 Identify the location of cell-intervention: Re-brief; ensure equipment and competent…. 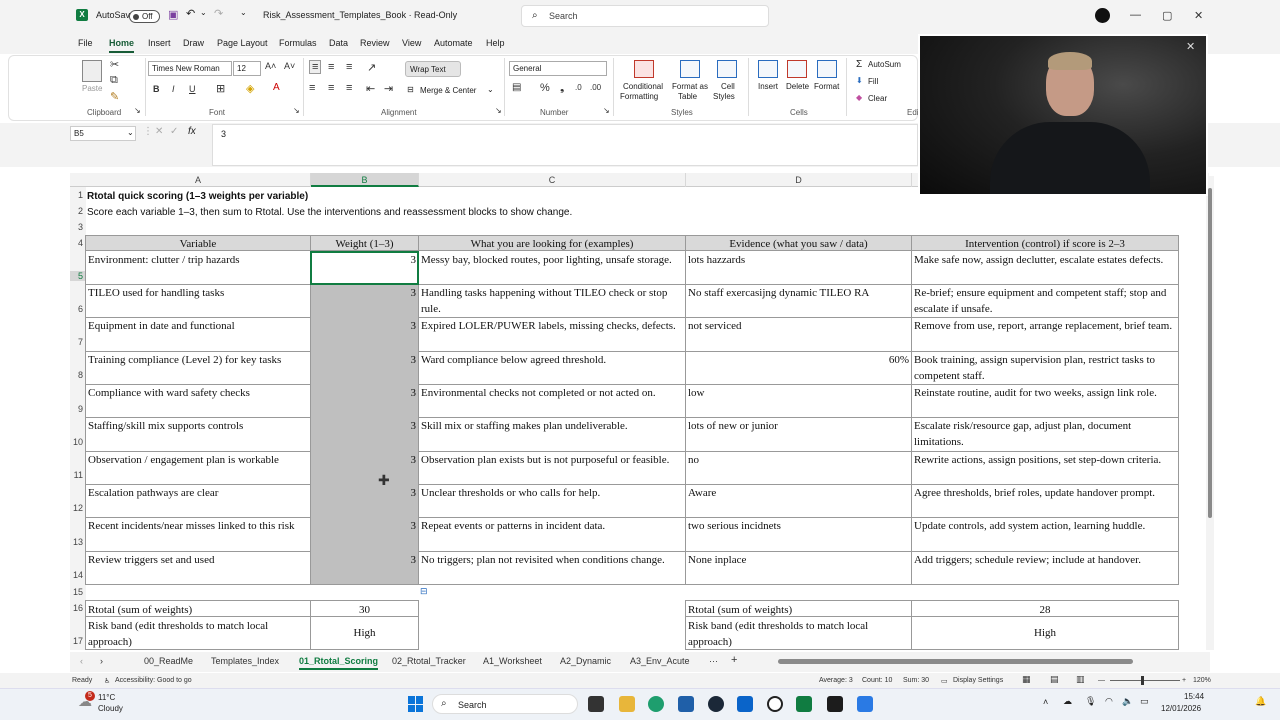
(1045, 301).